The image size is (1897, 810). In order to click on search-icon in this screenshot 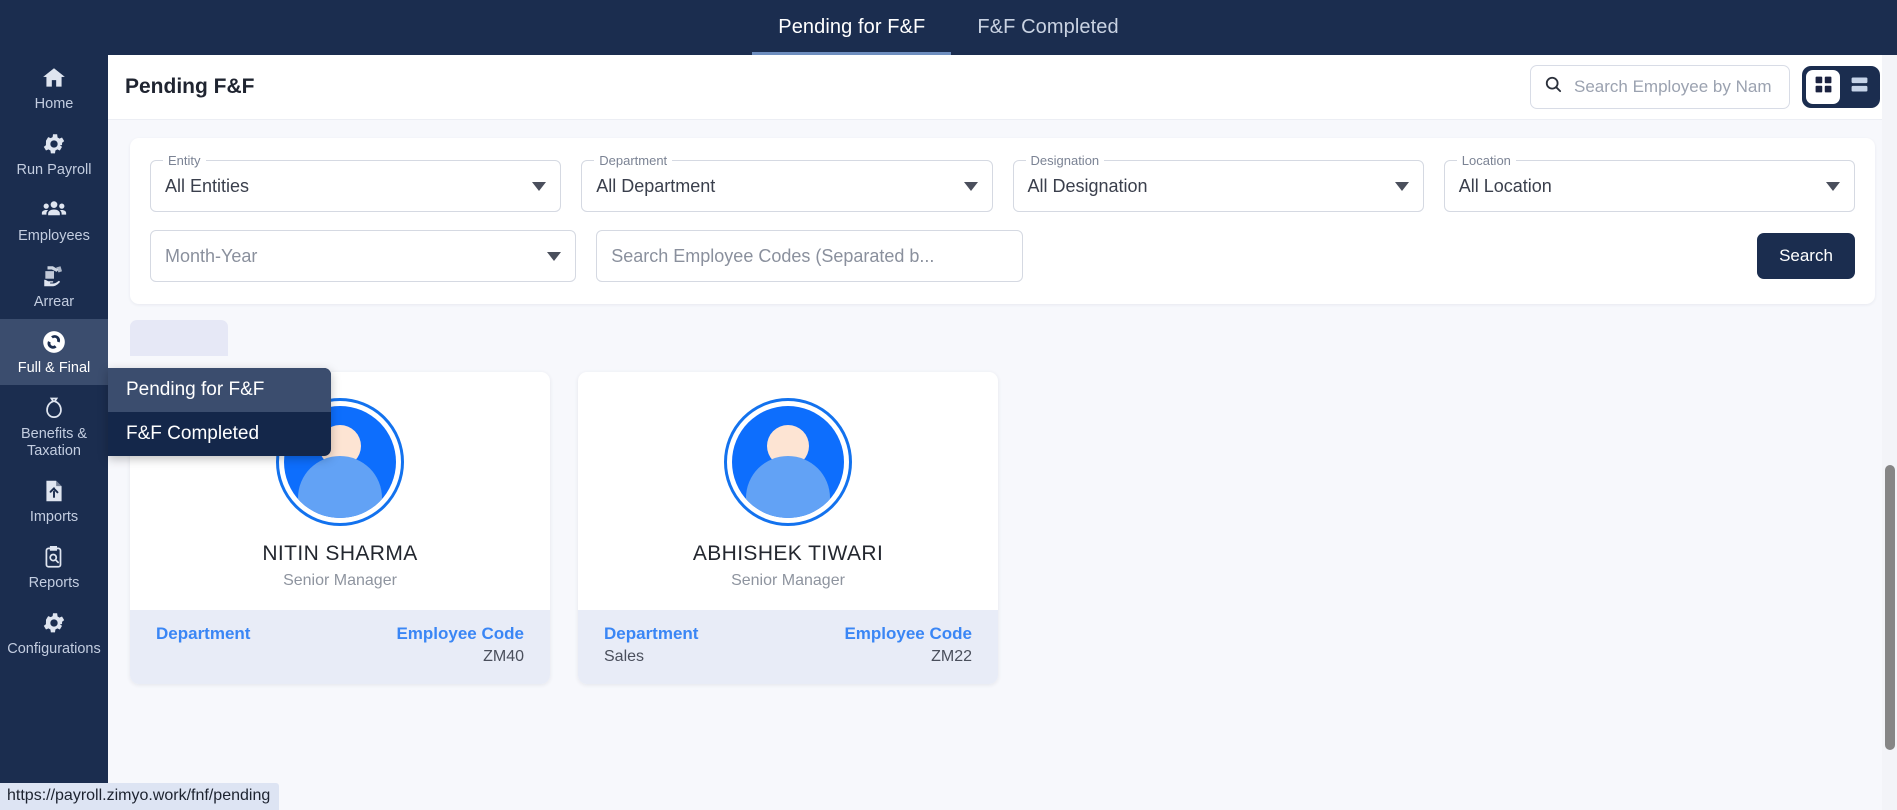, I will do `click(1553, 87)`.